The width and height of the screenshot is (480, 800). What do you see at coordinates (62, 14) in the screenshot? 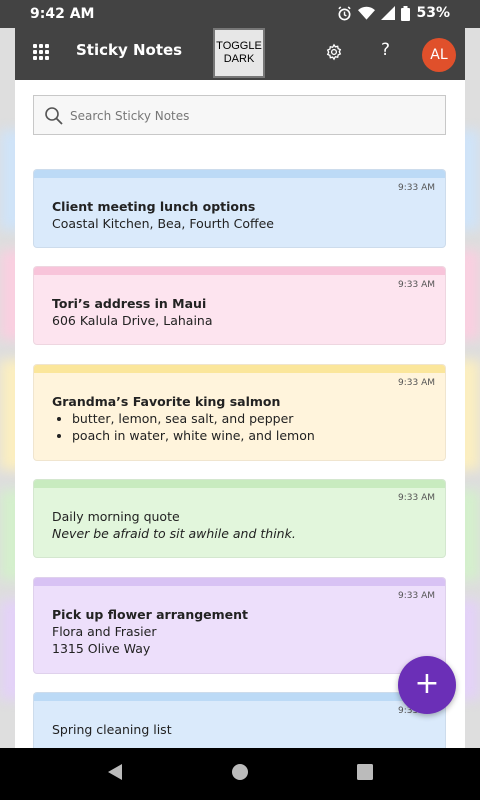
I see `status-time: 9:42 AM` at bounding box center [62, 14].